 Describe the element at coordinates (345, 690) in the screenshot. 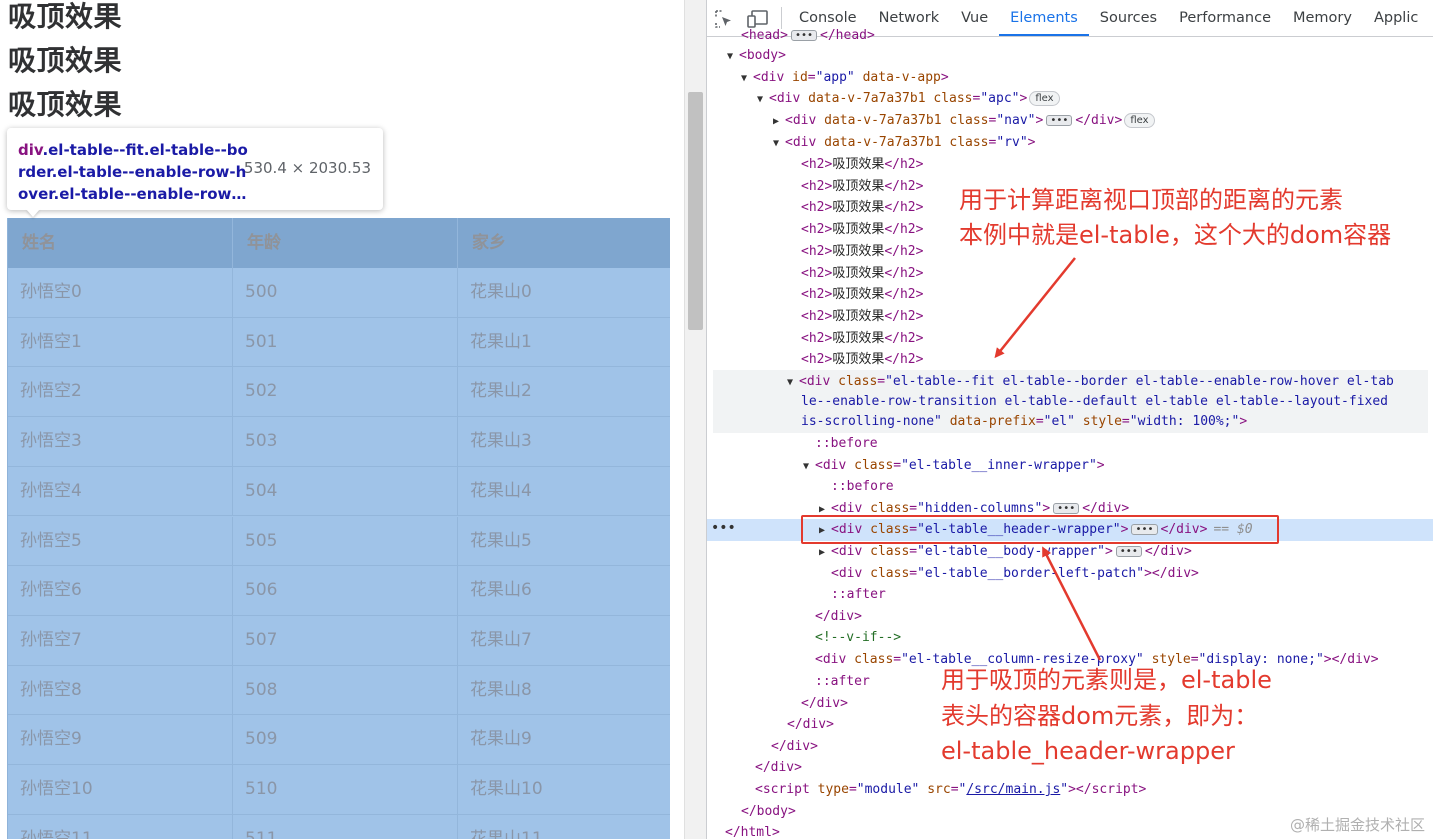

I see `cell-age: 508` at that location.